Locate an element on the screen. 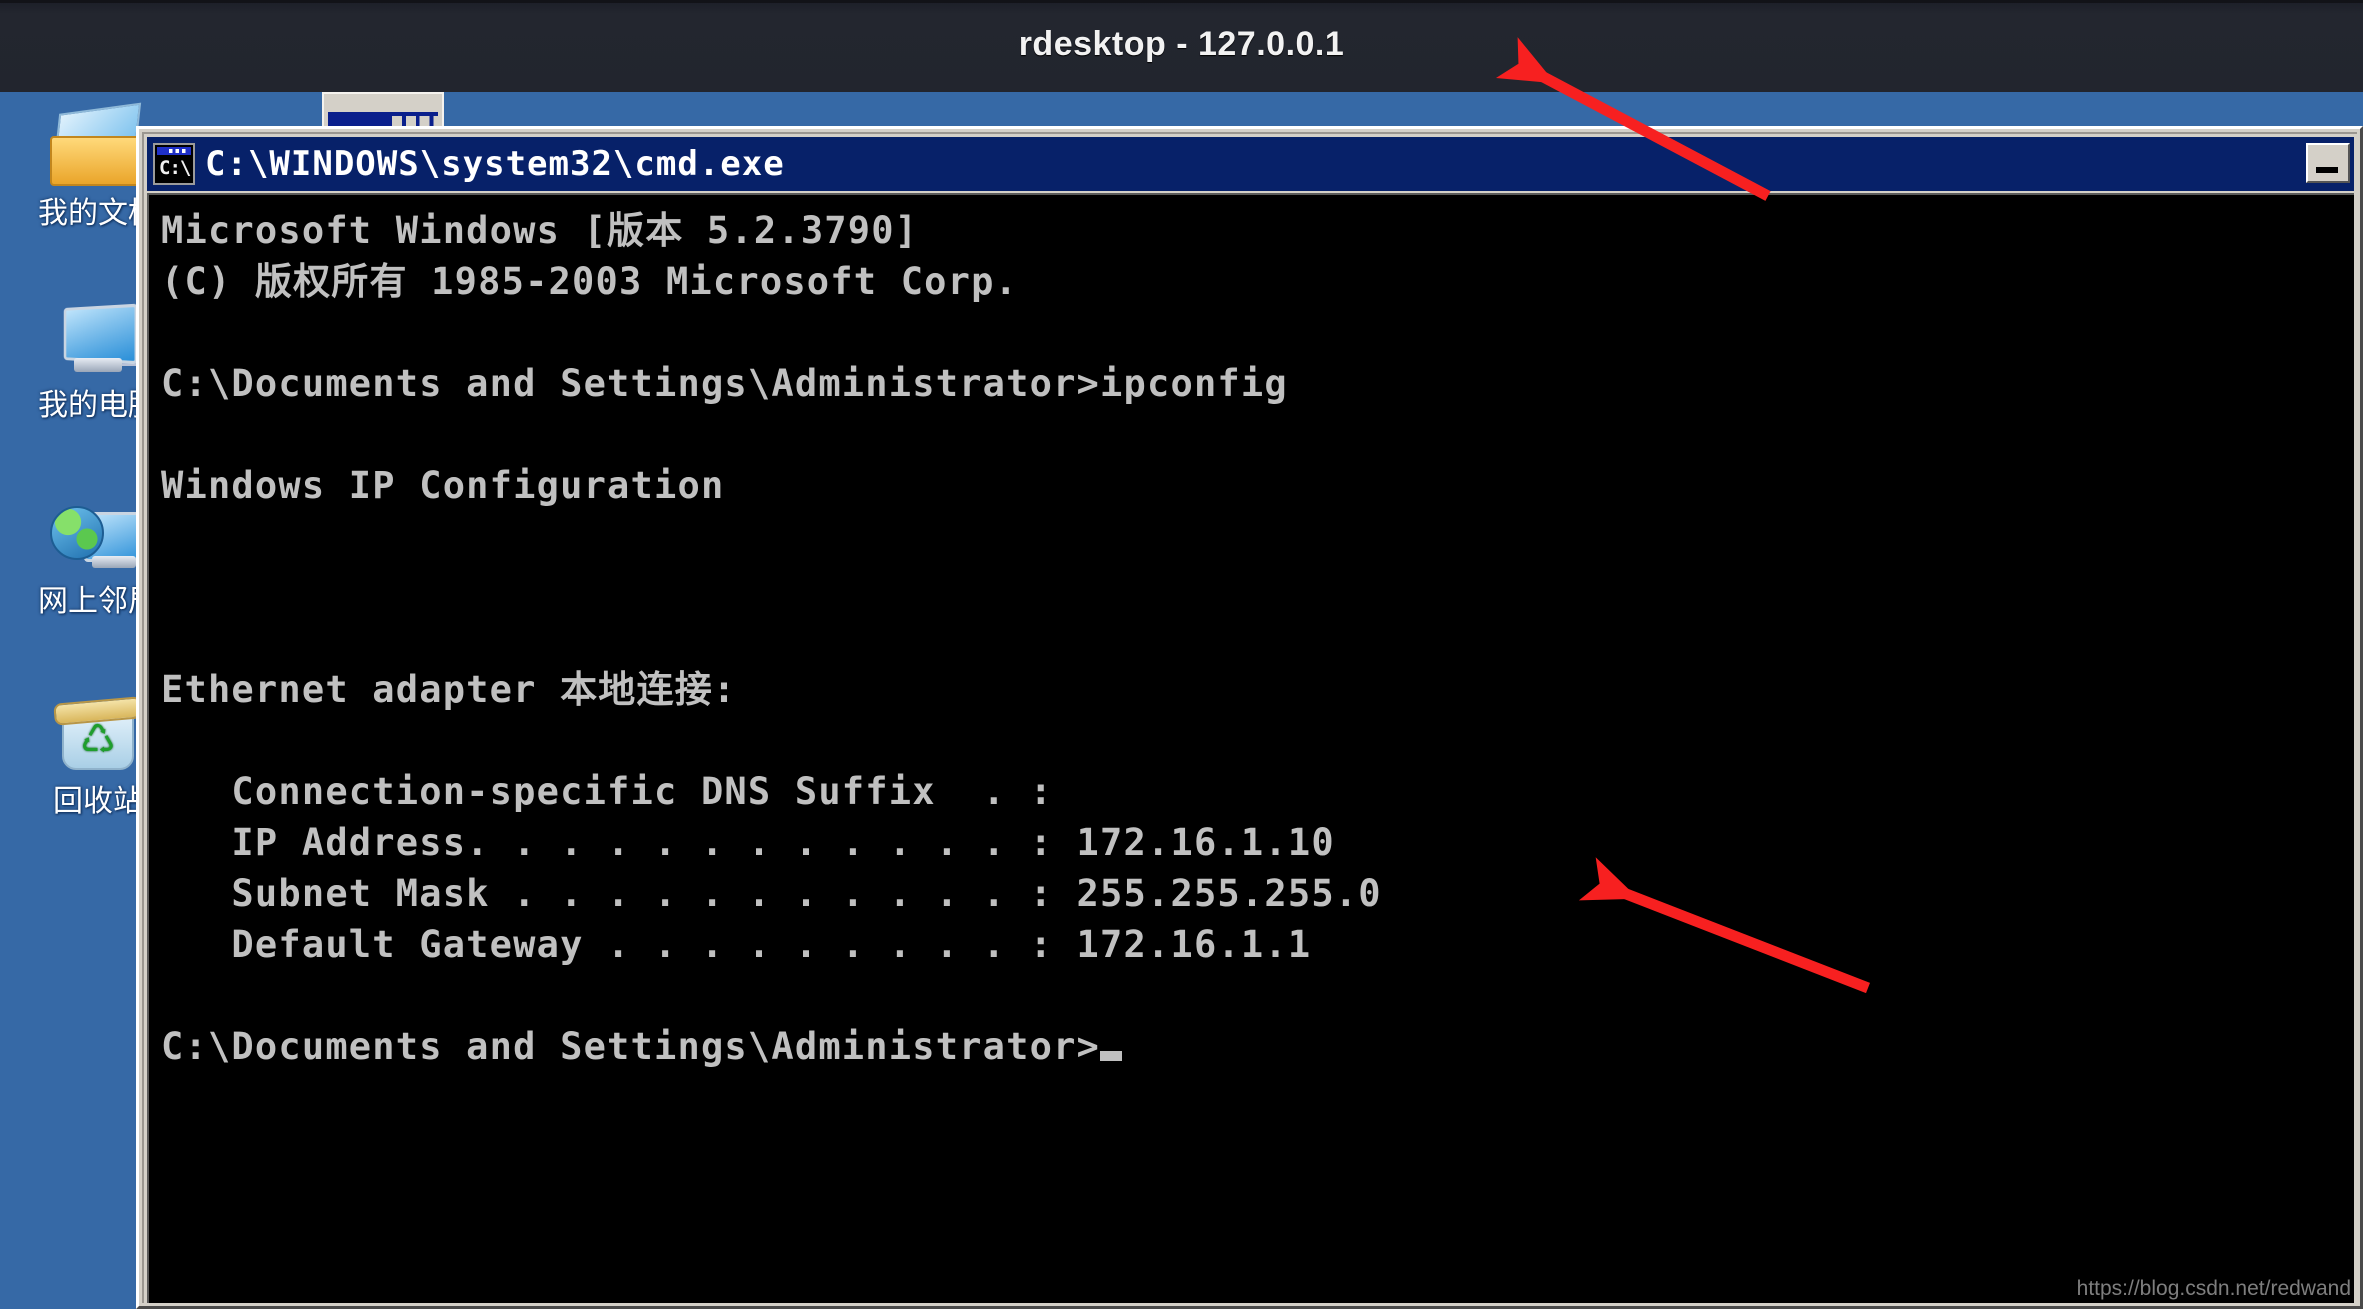 This screenshot has height=1309, width=2363. cmd-window-controls is located at coordinates (2328, 163).